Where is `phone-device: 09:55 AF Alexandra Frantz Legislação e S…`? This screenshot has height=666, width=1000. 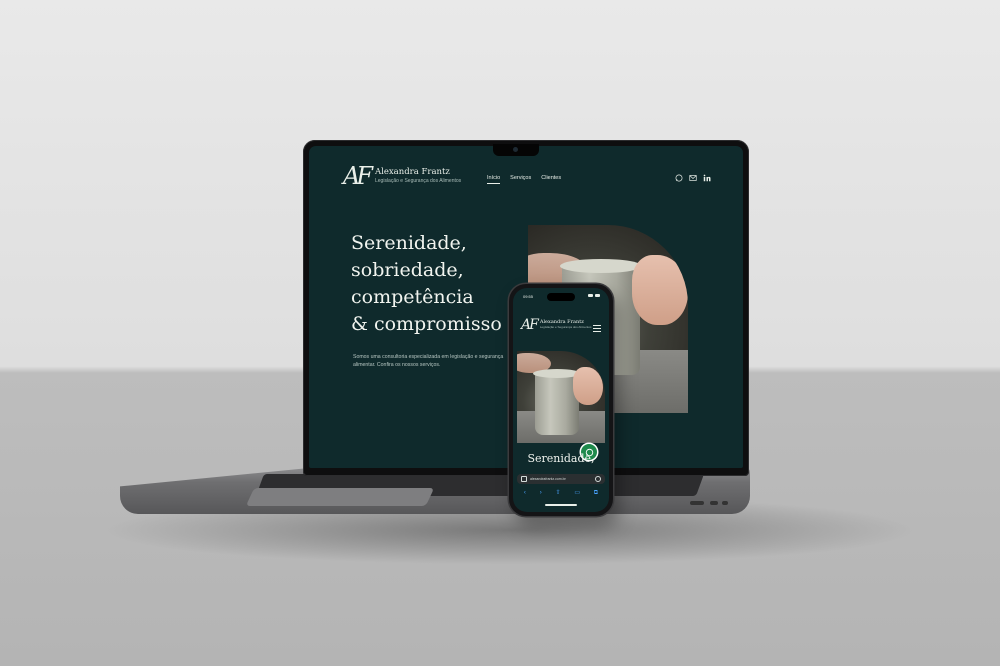 phone-device: 09:55 AF Alexandra Frantz Legislação e S… is located at coordinates (561, 400).